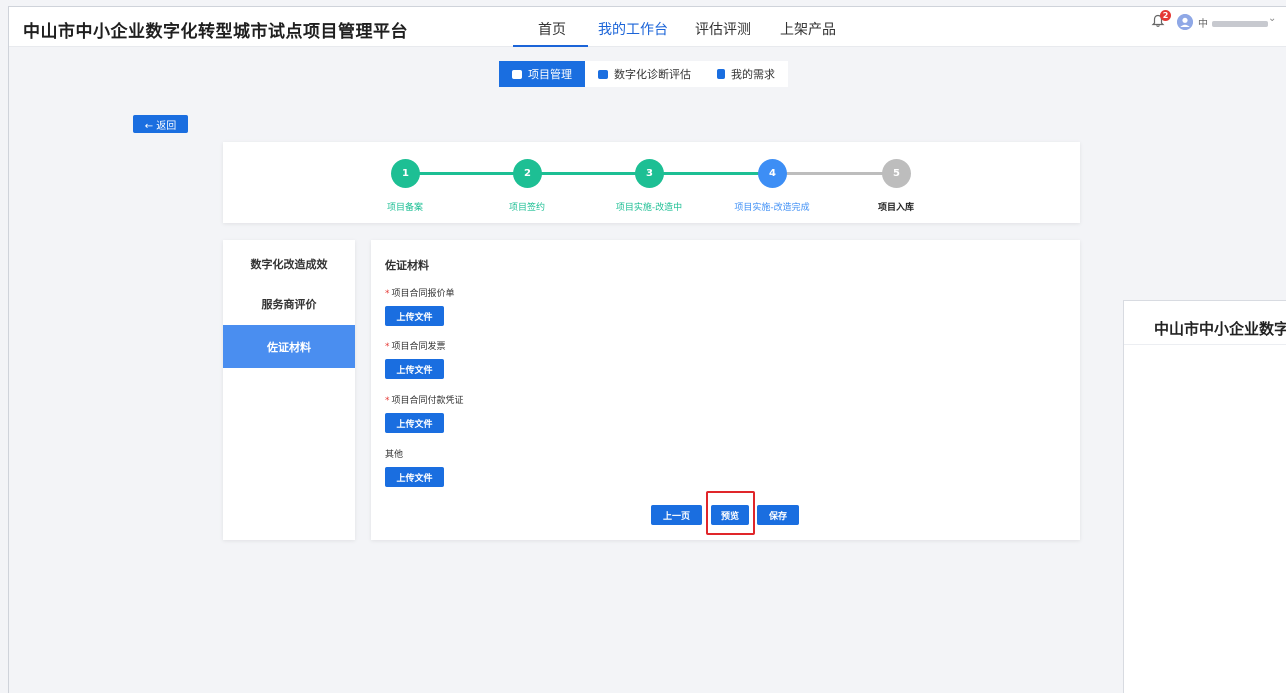 The width and height of the screenshot is (1286, 693). Describe the element at coordinates (404, 208) in the screenshot. I see `step-1-label: 项目备案` at that location.